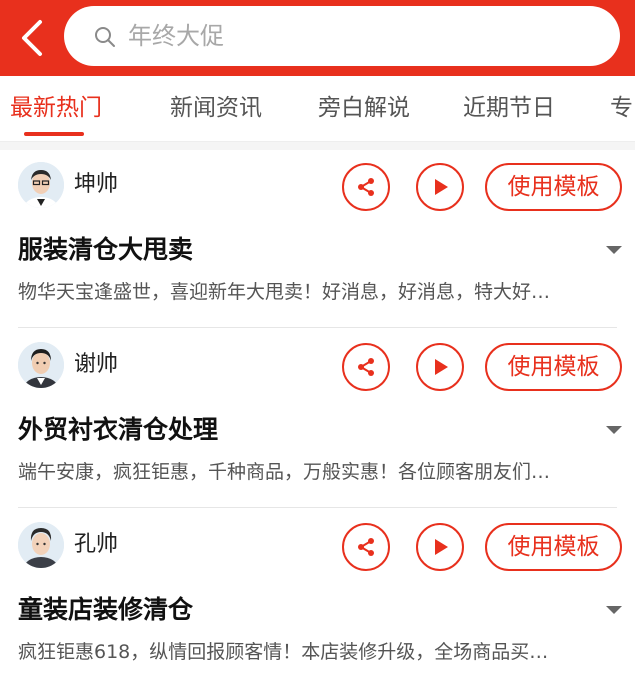  Describe the element at coordinates (56, 108) in the screenshot. I see `tab-latest-hot: 最新热门` at that location.